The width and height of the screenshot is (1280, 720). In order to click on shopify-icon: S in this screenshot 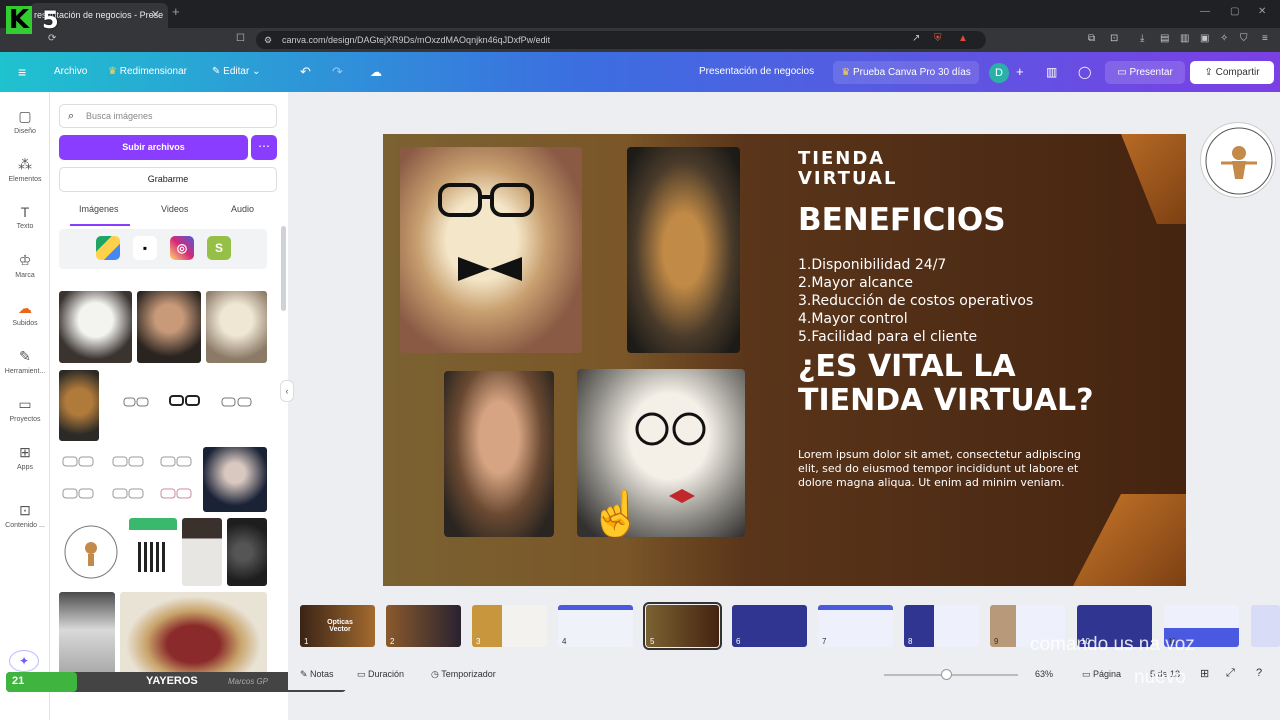, I will do `click(219, 248)`.